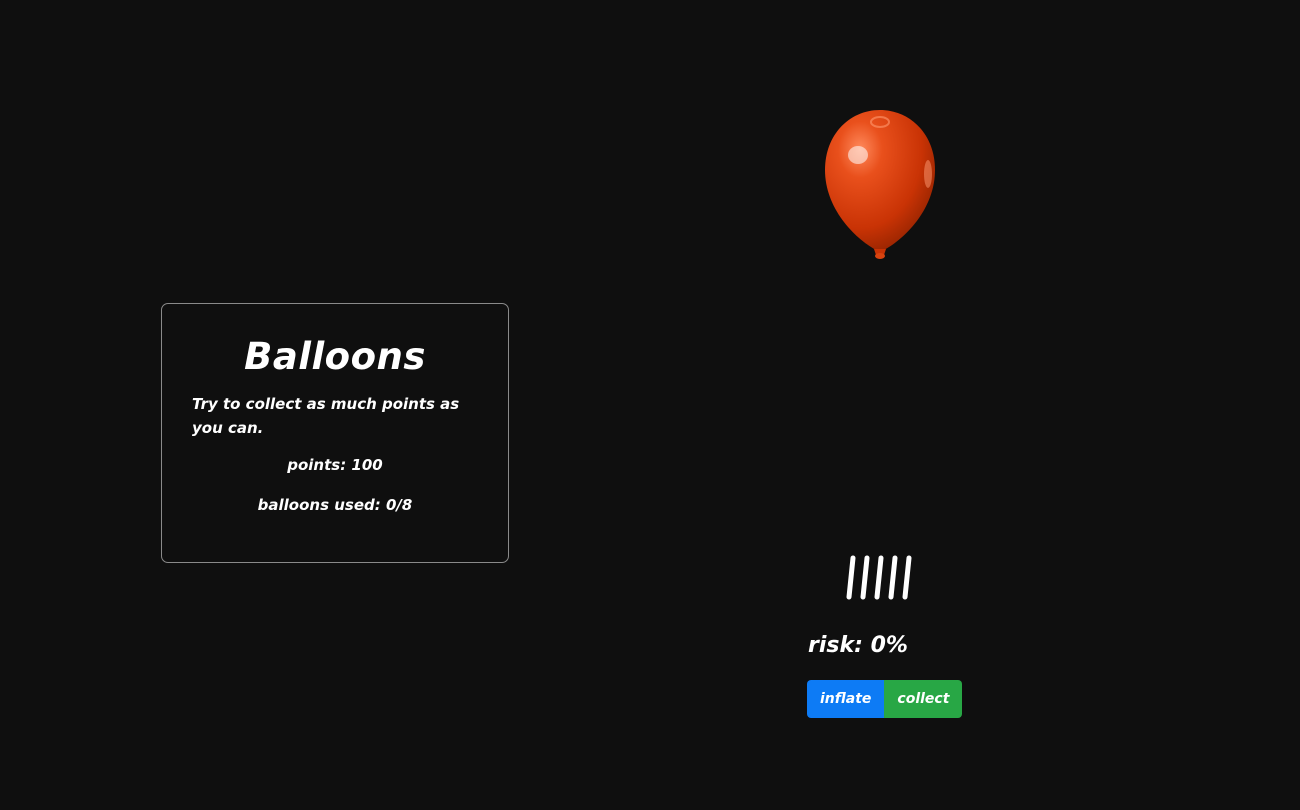  Describe the element at coordinates (846, 699) in the screenshot. I see `inflate-button: inflate` at that location.